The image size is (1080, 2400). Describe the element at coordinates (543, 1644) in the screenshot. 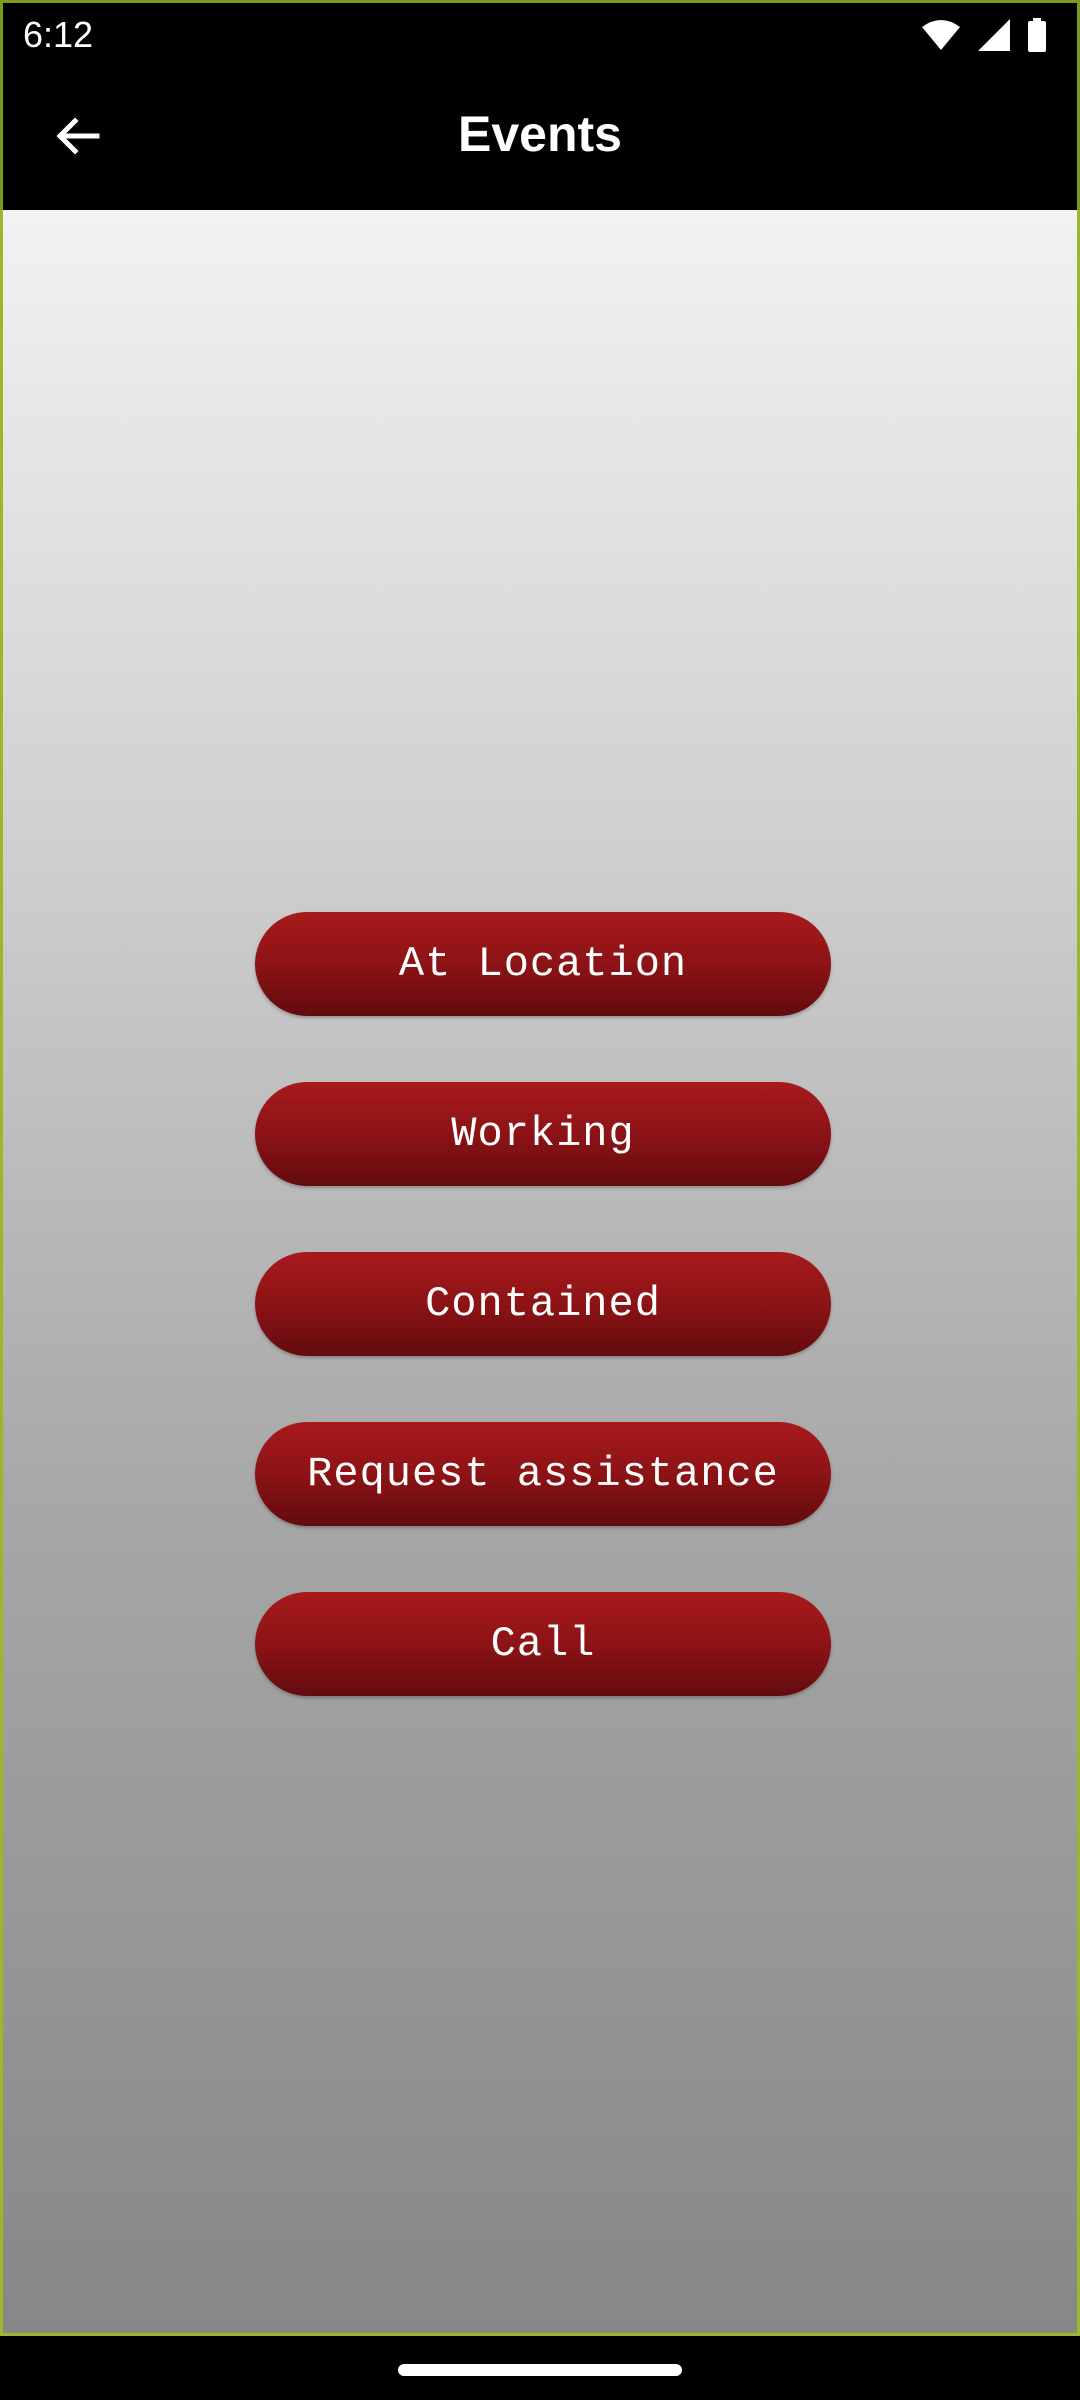

I see `call-button: Call` at that location.